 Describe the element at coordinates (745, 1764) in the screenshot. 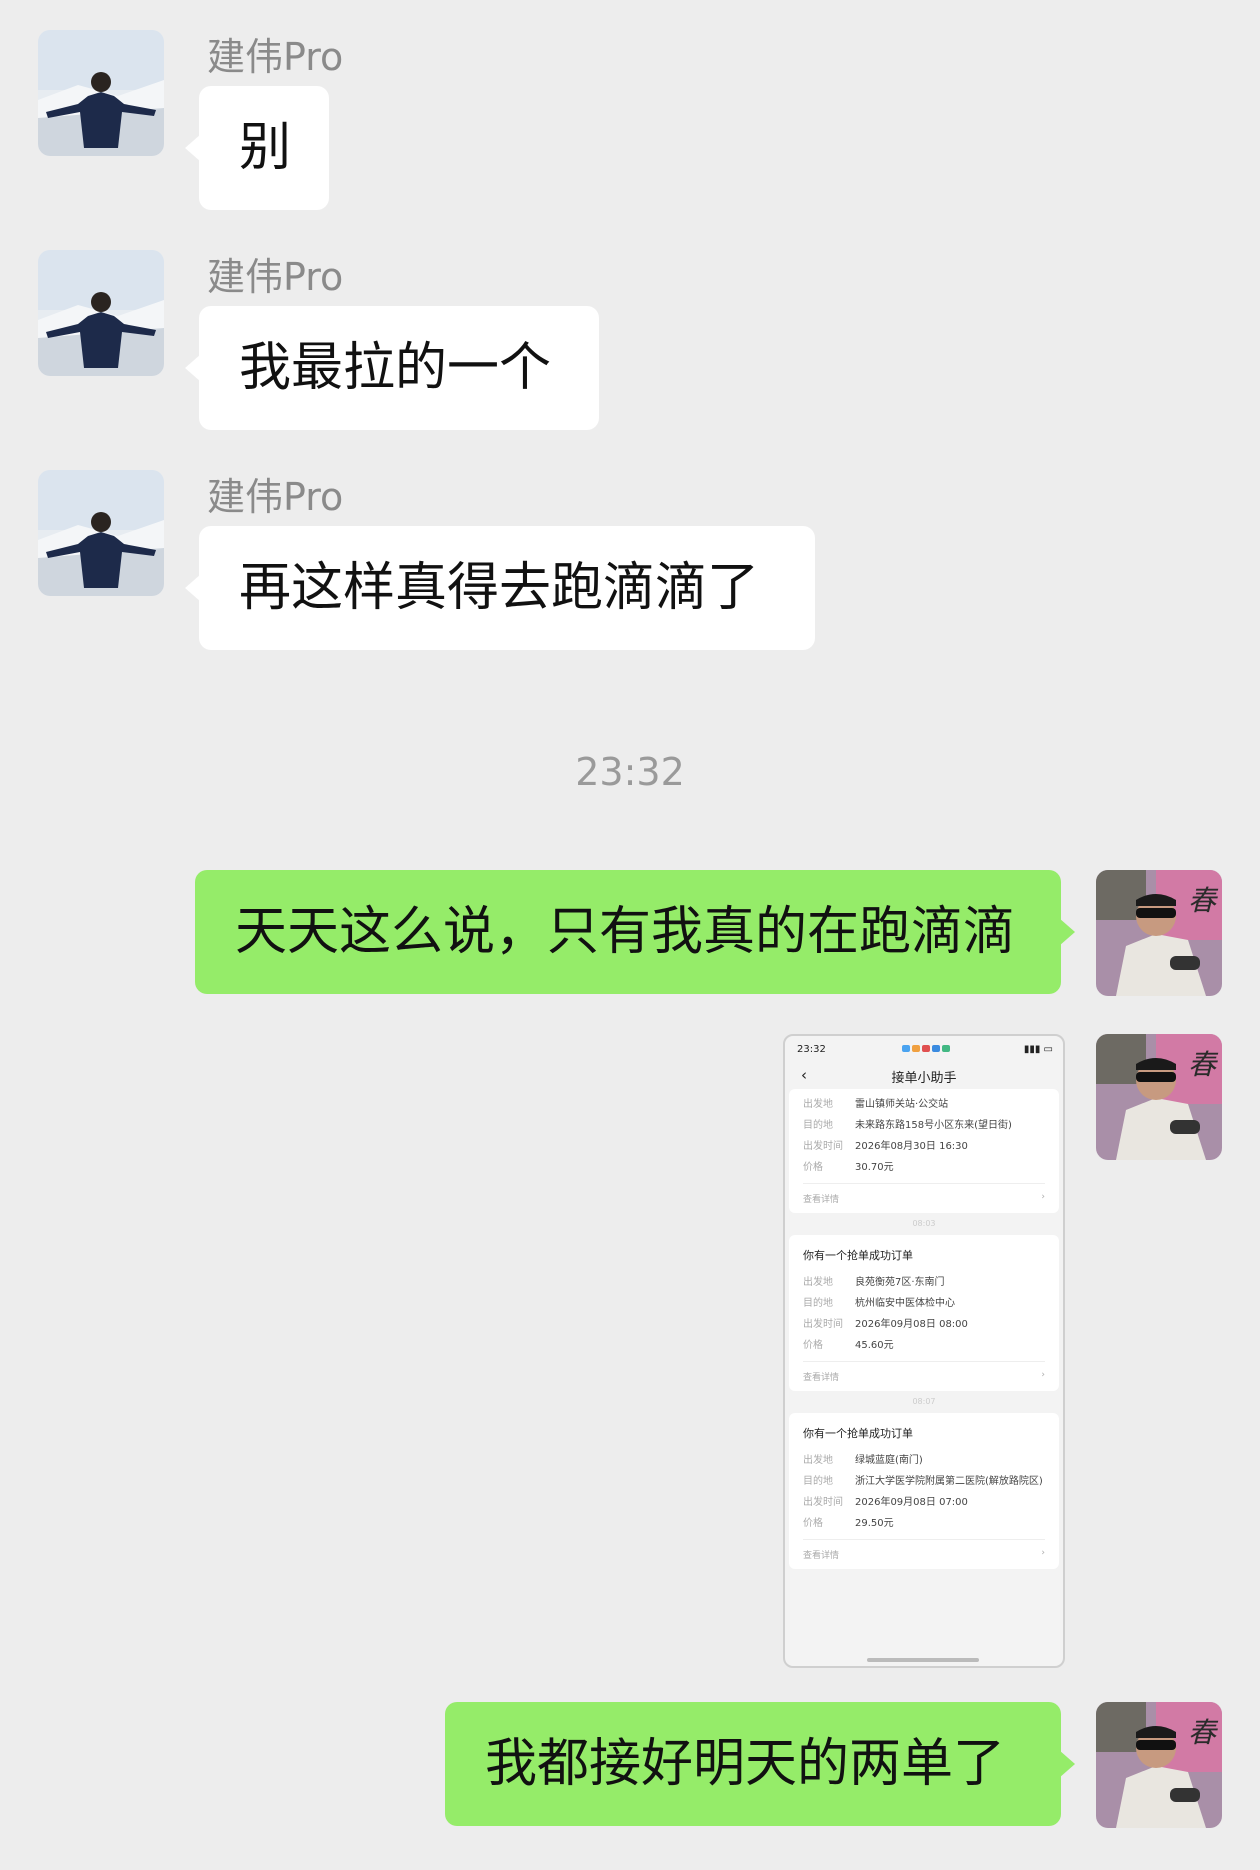

I see `message-text: 我都接好明天的两单了` at that location.